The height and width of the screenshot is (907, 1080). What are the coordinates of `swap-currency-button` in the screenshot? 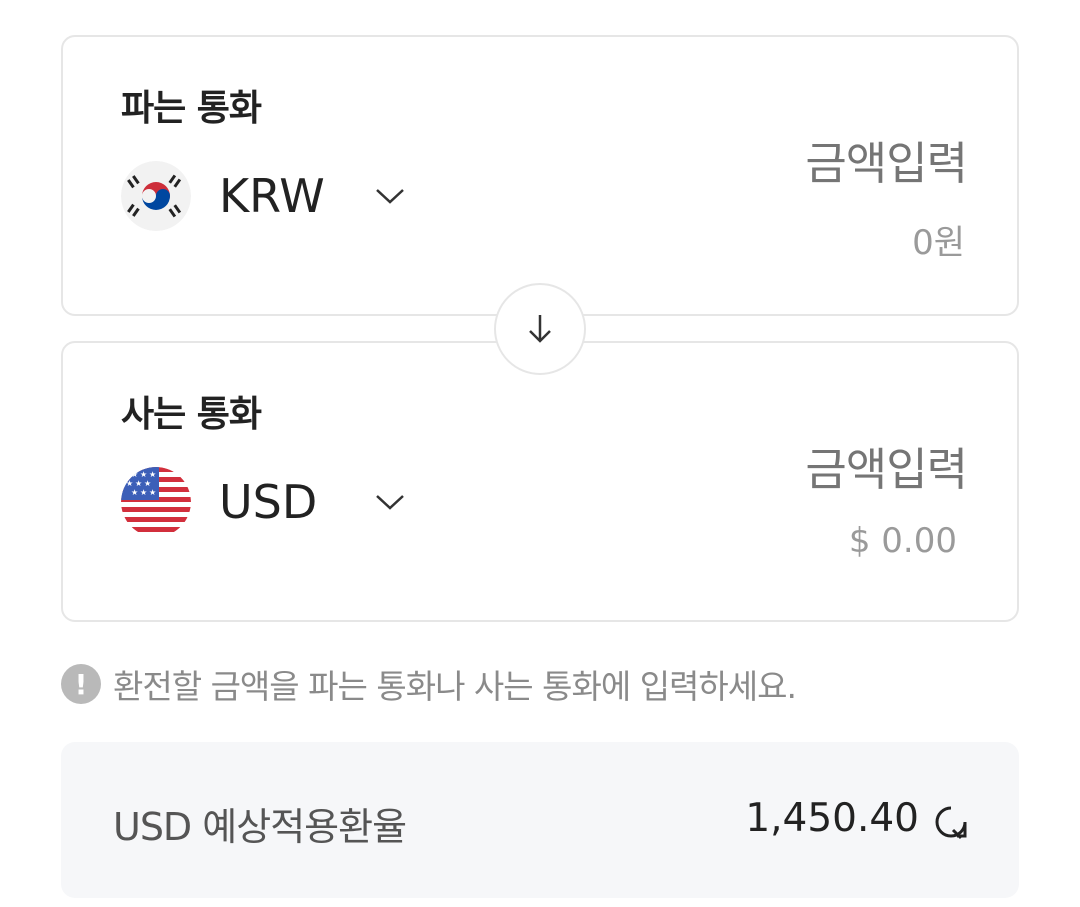 It's located at (540, 329).